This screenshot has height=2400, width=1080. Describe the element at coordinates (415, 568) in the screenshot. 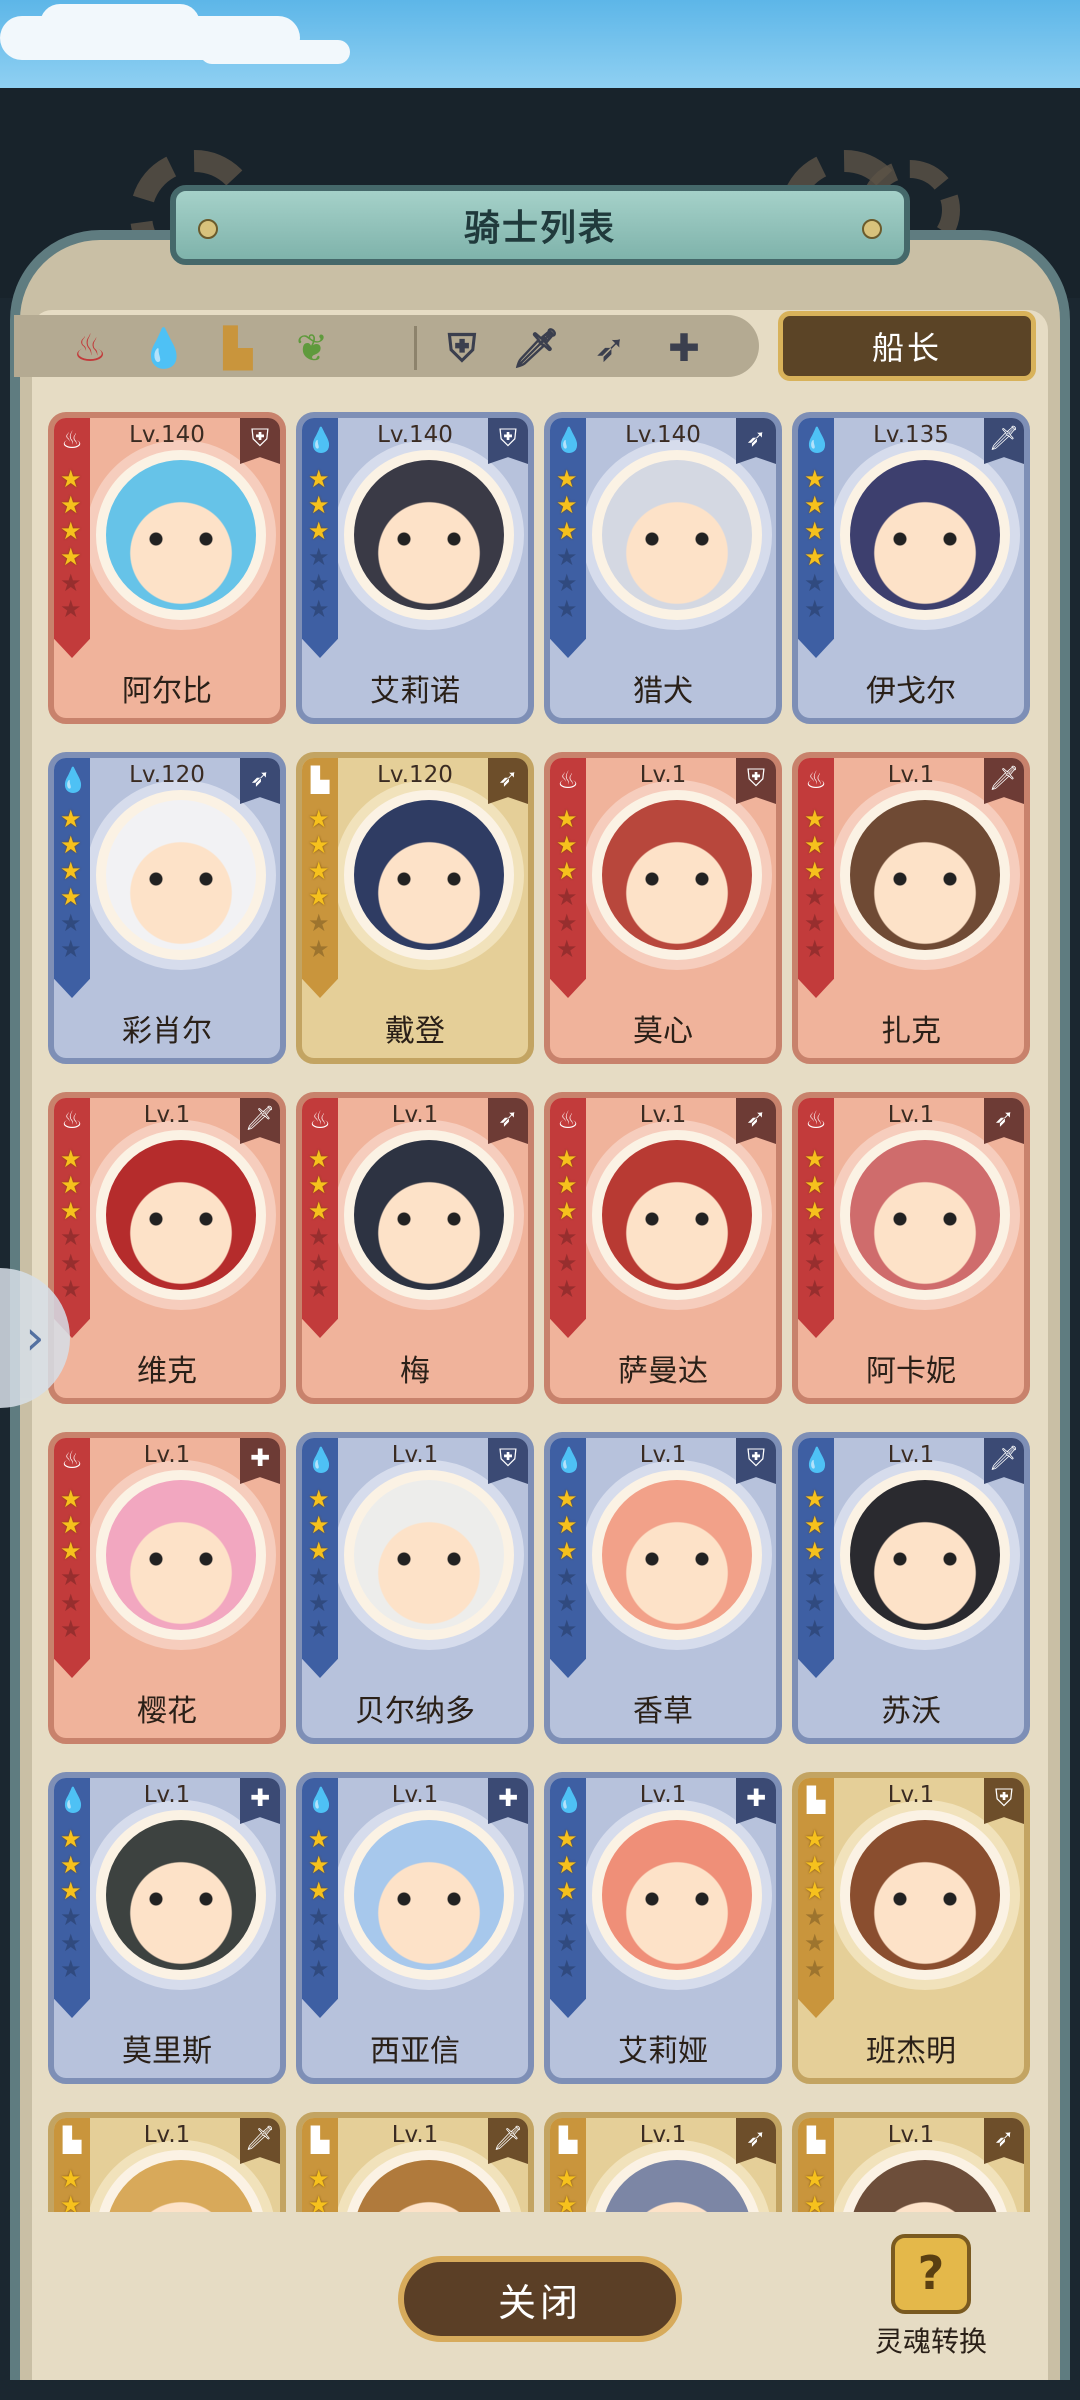

I see `knight-card: 💧 ★ ★ ★ ★ ★ ★ ⛨ Lv.140 艾莉诺` at that location.